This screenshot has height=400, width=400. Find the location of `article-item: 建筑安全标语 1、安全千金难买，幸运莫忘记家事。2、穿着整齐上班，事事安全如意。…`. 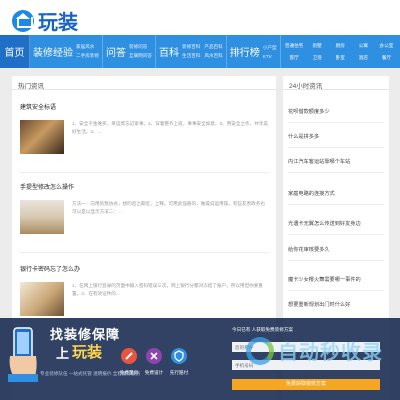

article-item: 建筑安全标语 1、安全千金难买，幸运莫忘记家事。2、穿着整齐上班，事事安全如意。… is located at coordinates (145, 138).